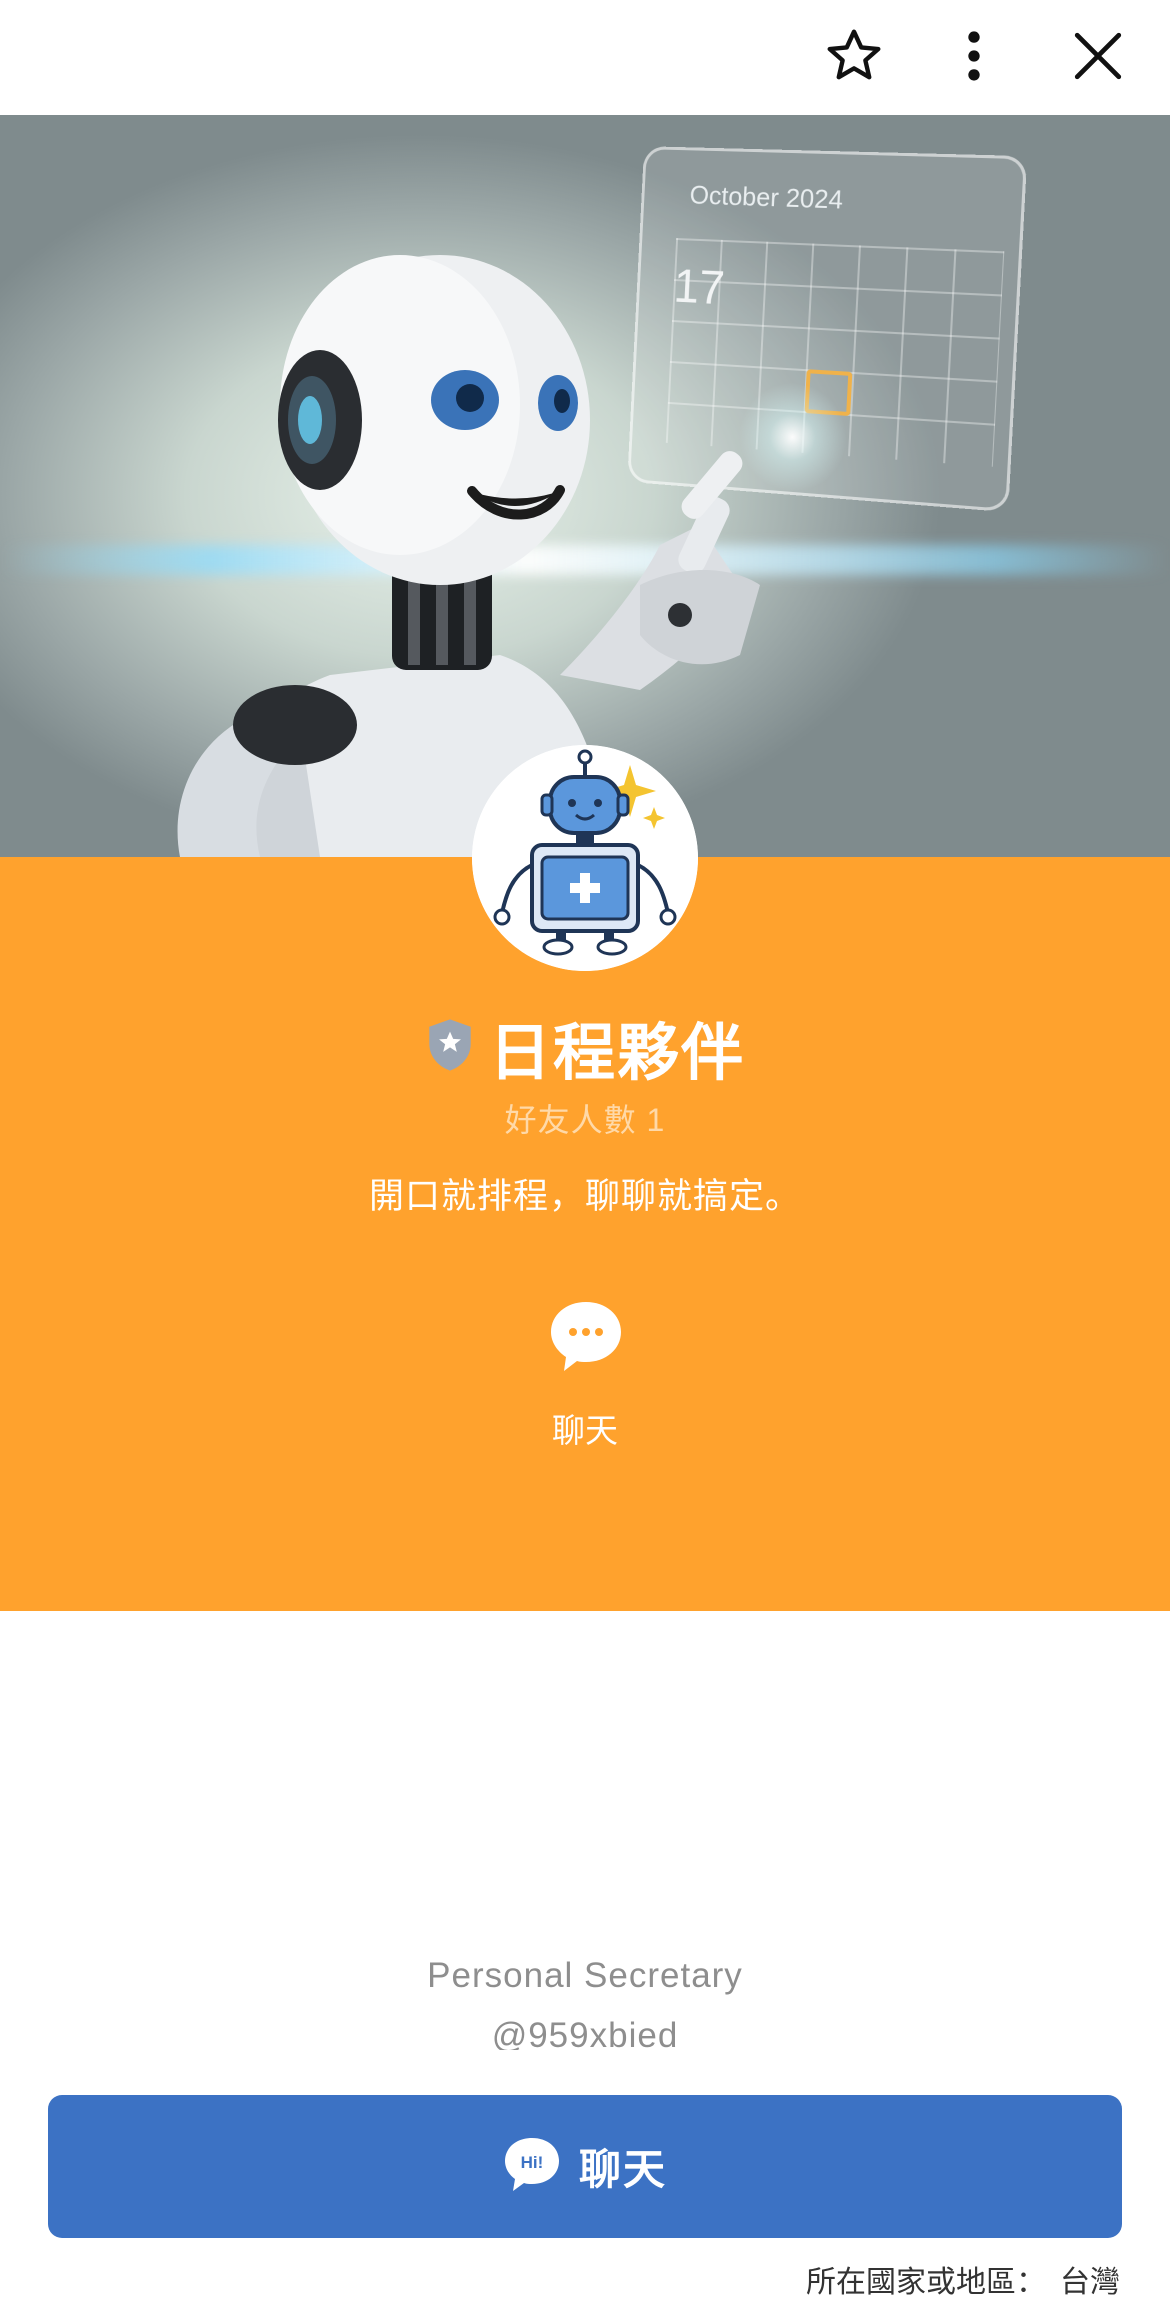 The height and width of the screenshot is (2311, 1170). I want to click on chat-button: Hi! 聊天, so click(585, 2166).